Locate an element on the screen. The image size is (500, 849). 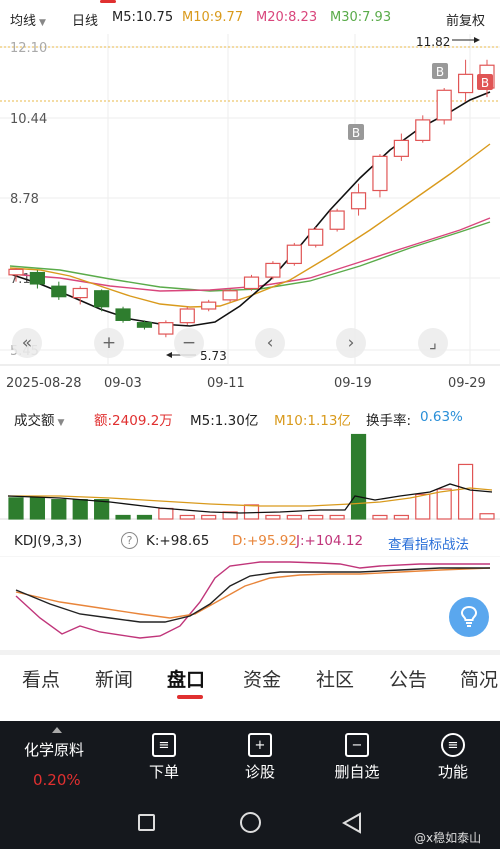
lightbulb-icon is located at coordinates (469, 617).